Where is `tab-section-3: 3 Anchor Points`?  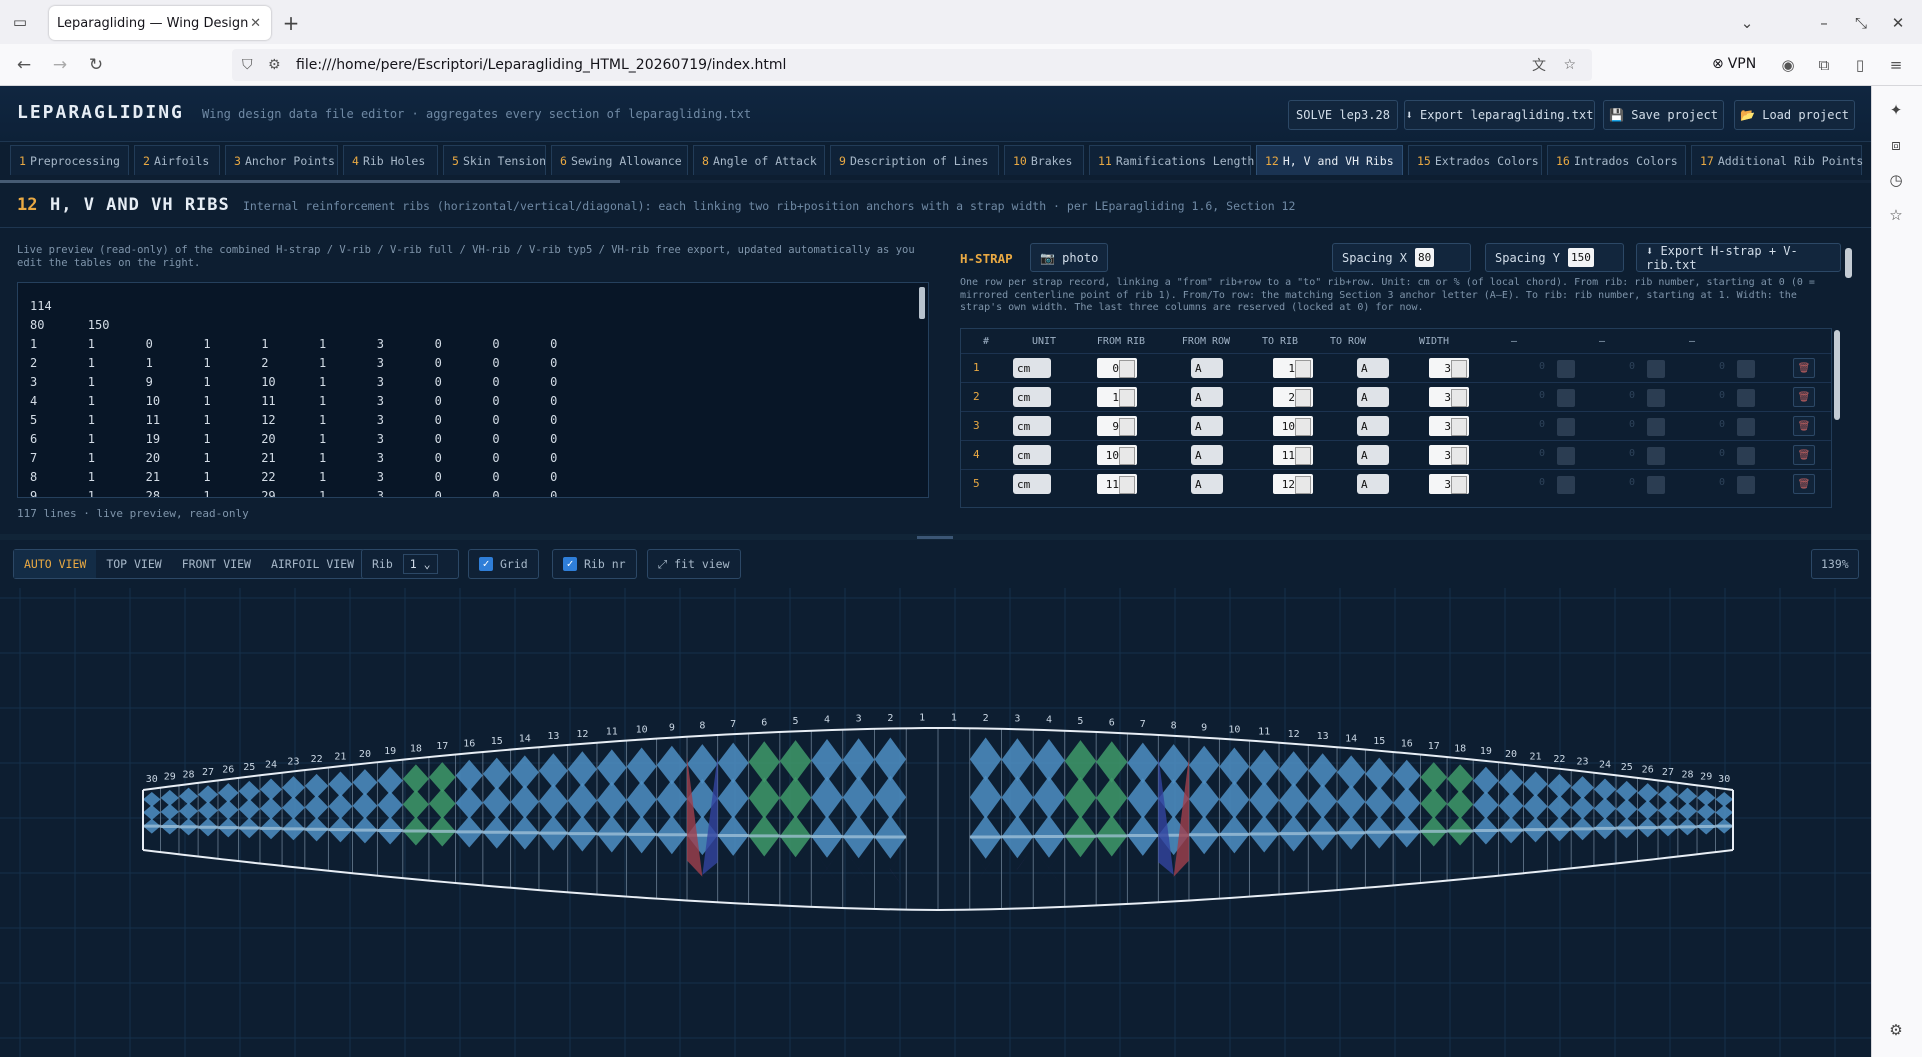
tab-section-3: 3 Anchor Points is located at coordinates (281, 160).